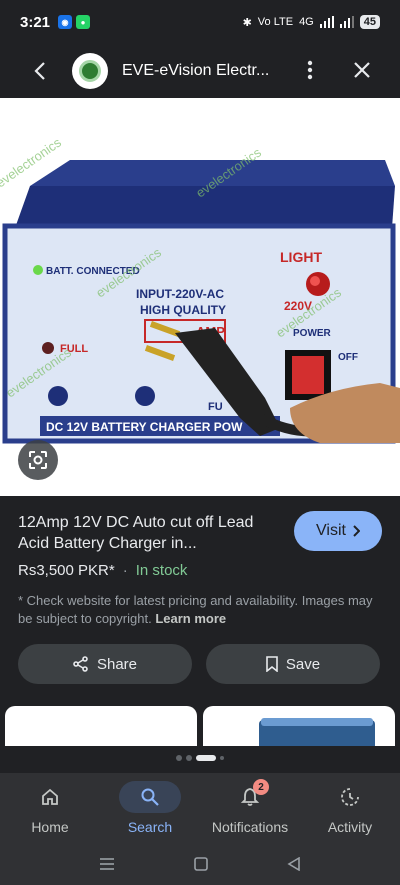 The image size is (400, 885). I want to click on status-indicators: ✱ Vo LTE 4G 45, so click(311, 22).